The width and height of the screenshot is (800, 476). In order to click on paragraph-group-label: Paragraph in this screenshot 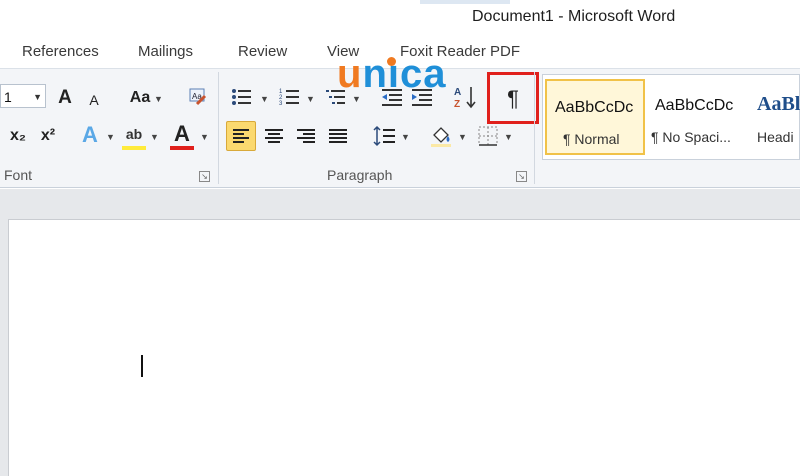, I will do `click(360, 175)`.